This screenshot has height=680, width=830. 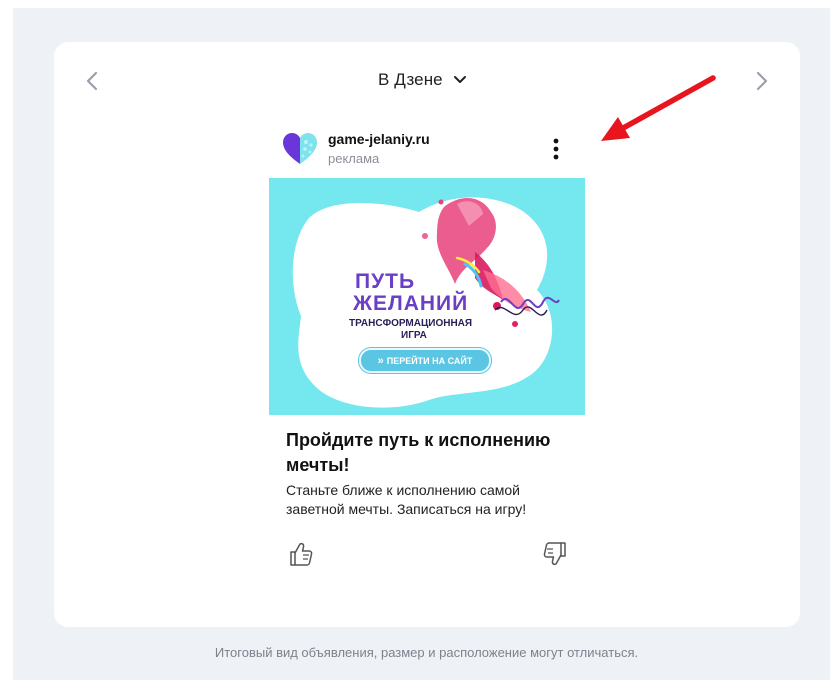 I want to click on banner-subtitle-line2: ИГРА, so click(x=414, y=335).